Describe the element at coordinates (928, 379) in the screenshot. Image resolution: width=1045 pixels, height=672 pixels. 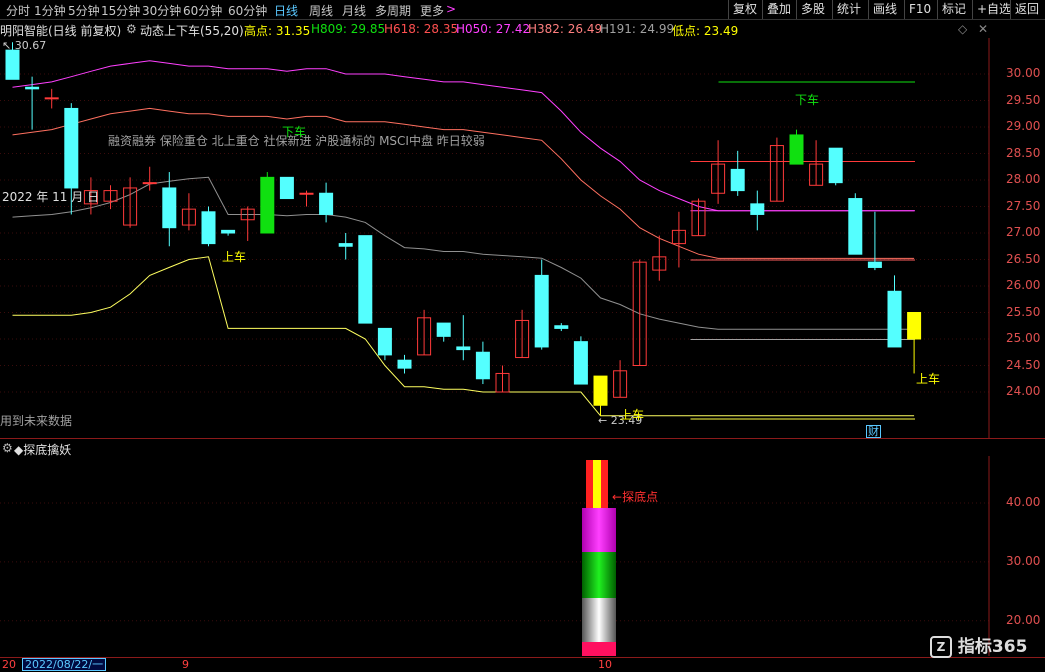
I see `signal-up-3: 上车` at that location.